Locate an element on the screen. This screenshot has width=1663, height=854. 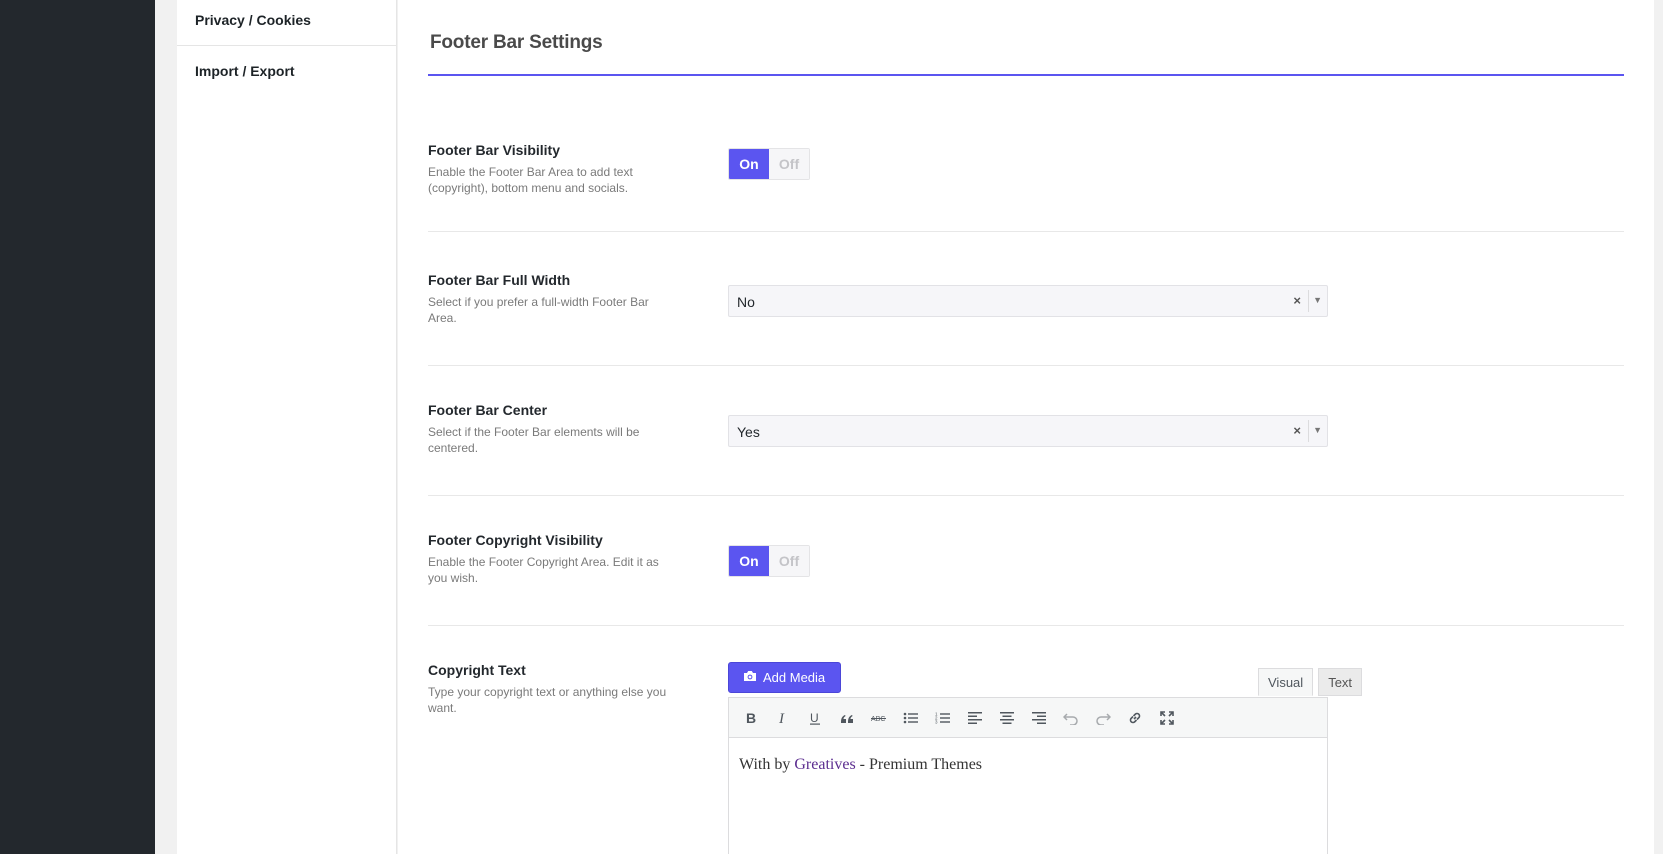
strikethrough-icon: ABC is located at coordinates (879, 718).